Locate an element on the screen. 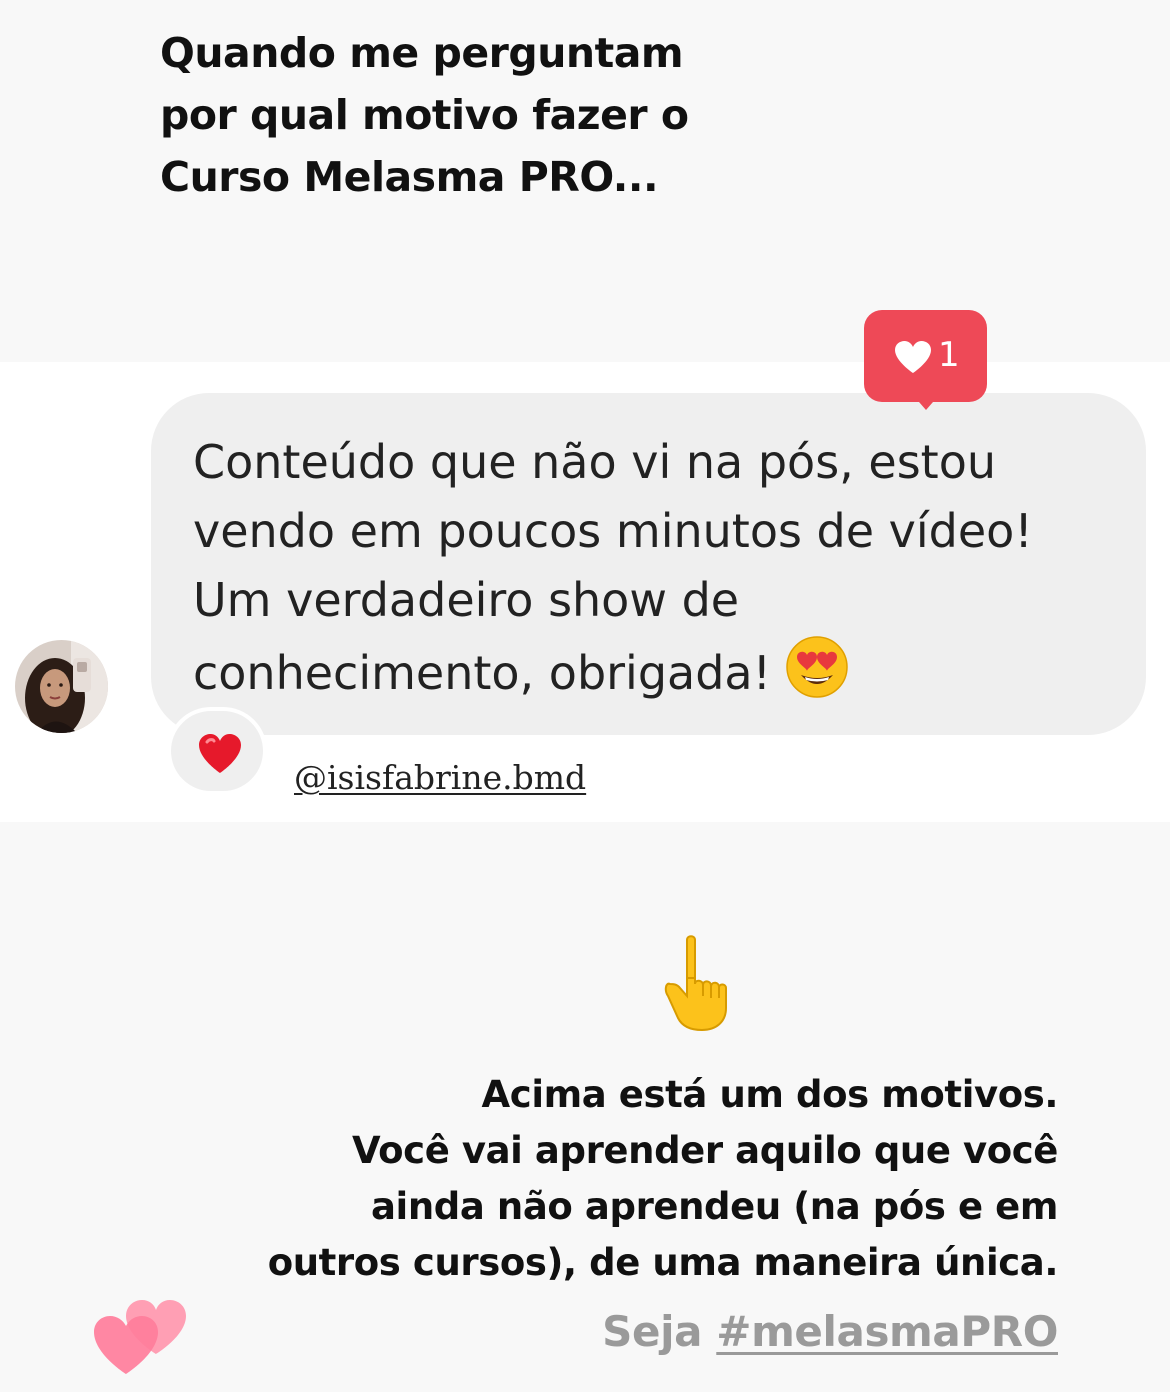 Image resolution: width=1170 pixels, height=1392 pixels. message-line: Conteúdo que não vi na pós, estou is located at coordinates (595, 462).